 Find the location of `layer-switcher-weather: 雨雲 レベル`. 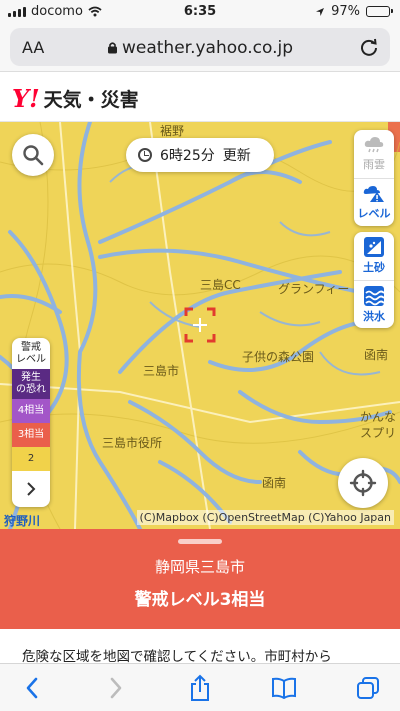

layer-switcher-weather: 雨雲 レベル is located at coordinates (374, 178).